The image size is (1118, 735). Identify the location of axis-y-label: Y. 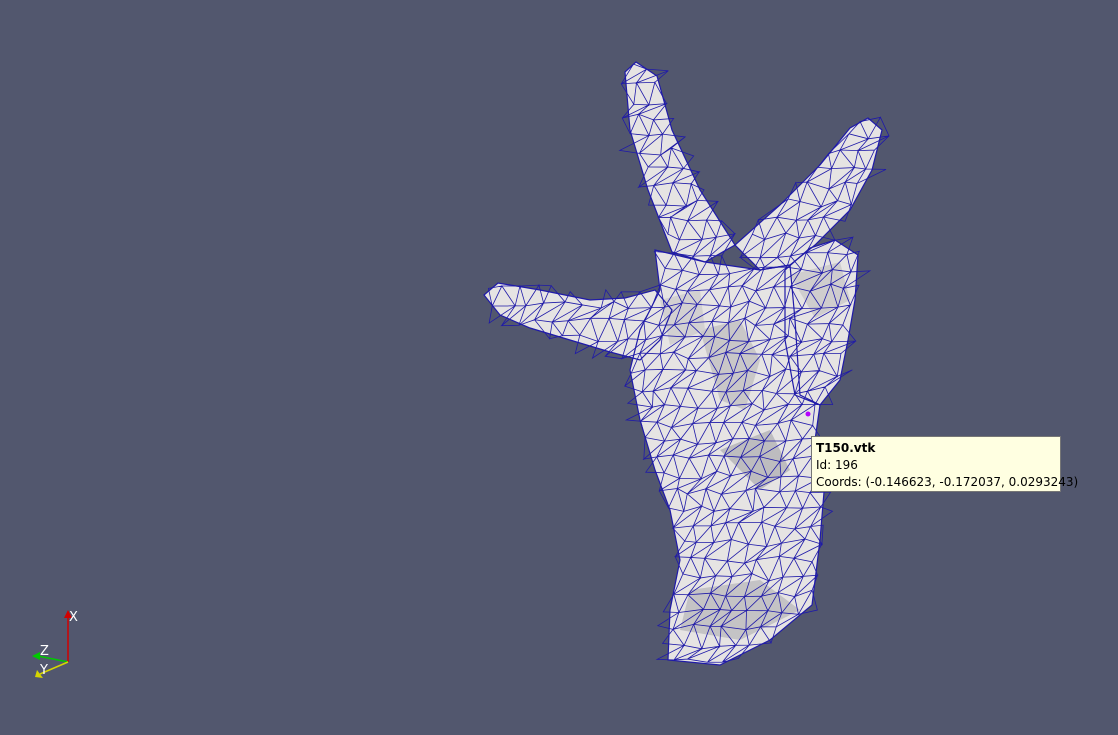
(43, 670).